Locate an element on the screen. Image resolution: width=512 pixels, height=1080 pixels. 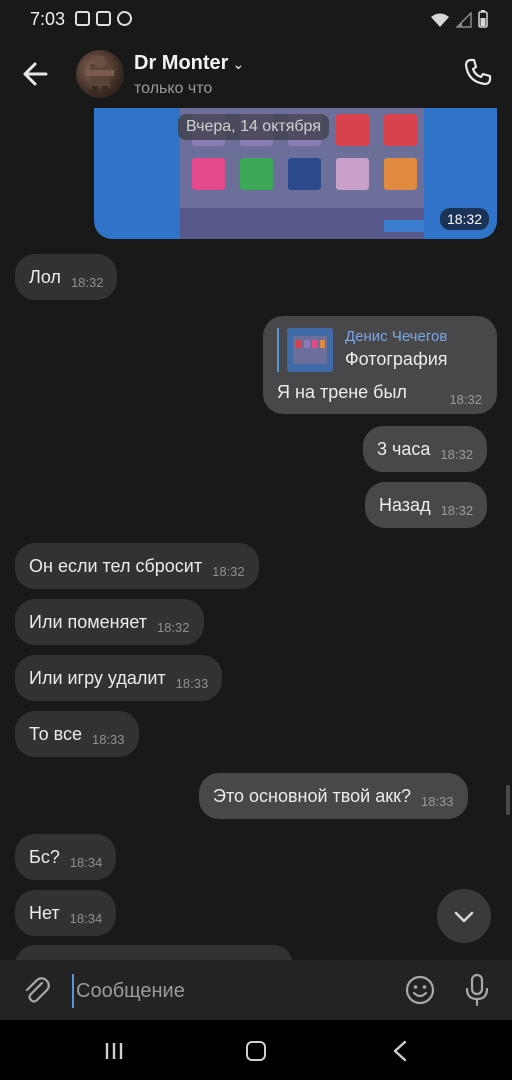
chat-header: Dr Monter ⌄ только что is located at coordinates (256, 73).